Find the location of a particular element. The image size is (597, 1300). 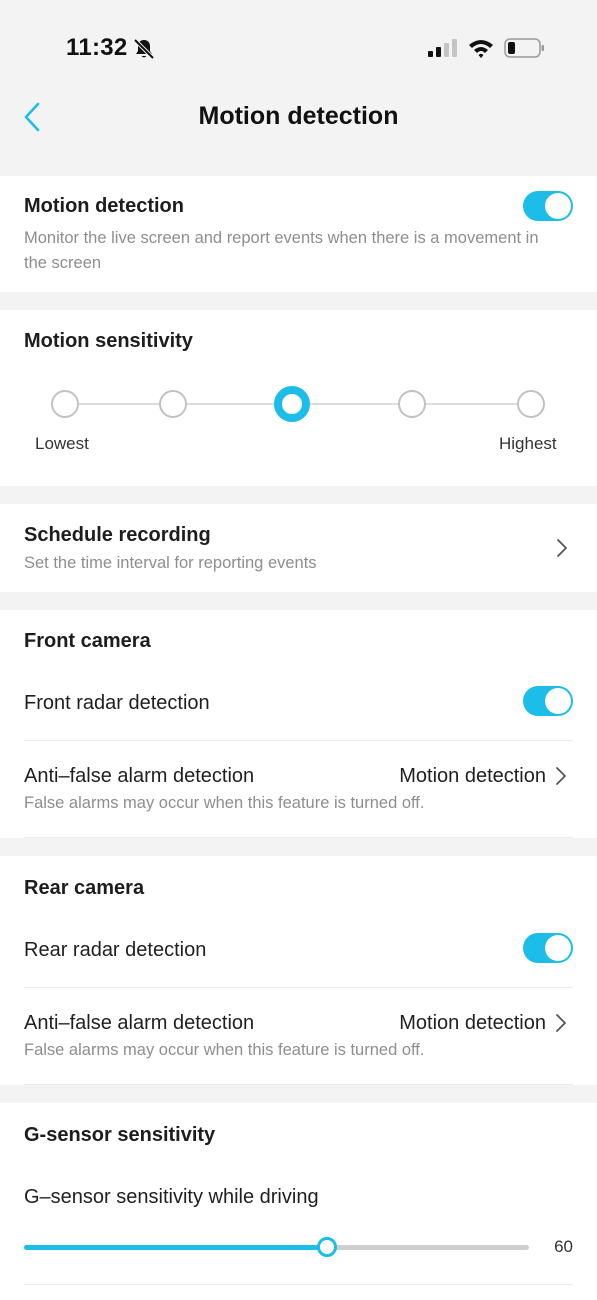

bell-slash-icon is located at coordinates (144, 49).